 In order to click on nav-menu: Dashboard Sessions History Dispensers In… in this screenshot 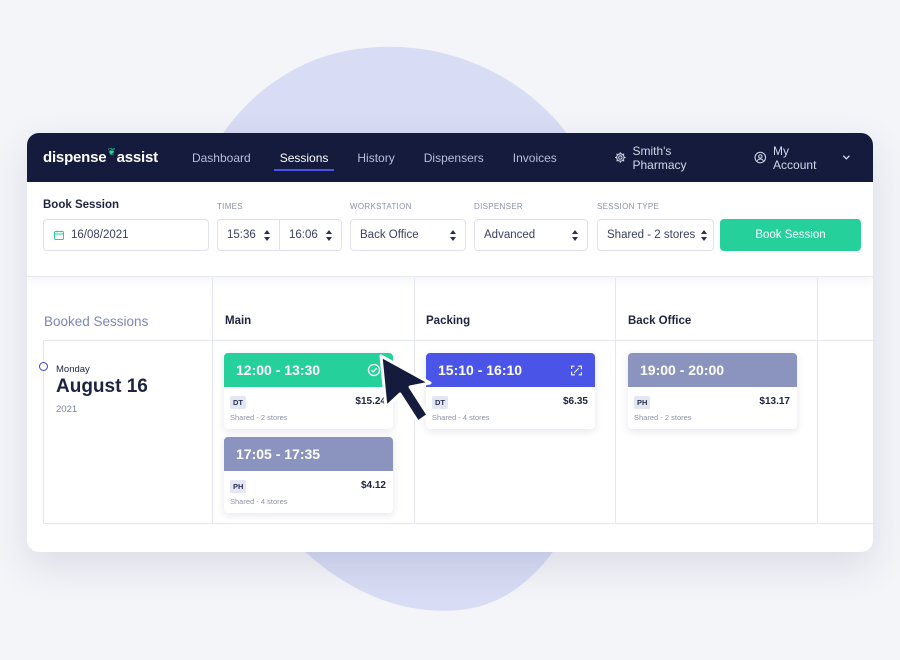, I will do `click(389, 157)`.